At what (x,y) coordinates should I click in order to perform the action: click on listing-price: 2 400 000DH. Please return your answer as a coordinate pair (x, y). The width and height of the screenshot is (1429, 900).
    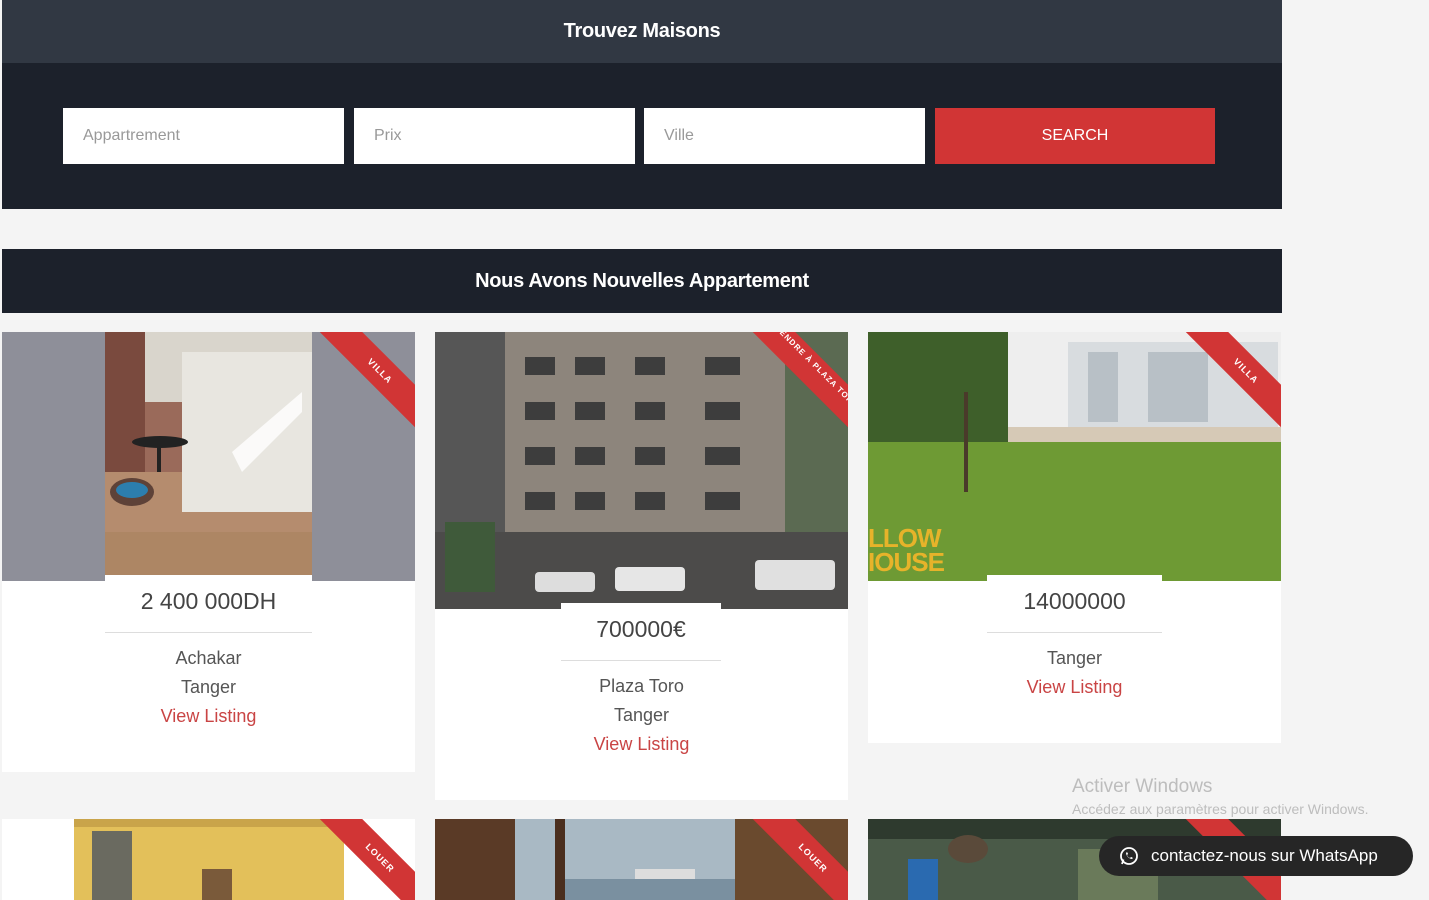
    Looking at the image, I should click on (208, 601).